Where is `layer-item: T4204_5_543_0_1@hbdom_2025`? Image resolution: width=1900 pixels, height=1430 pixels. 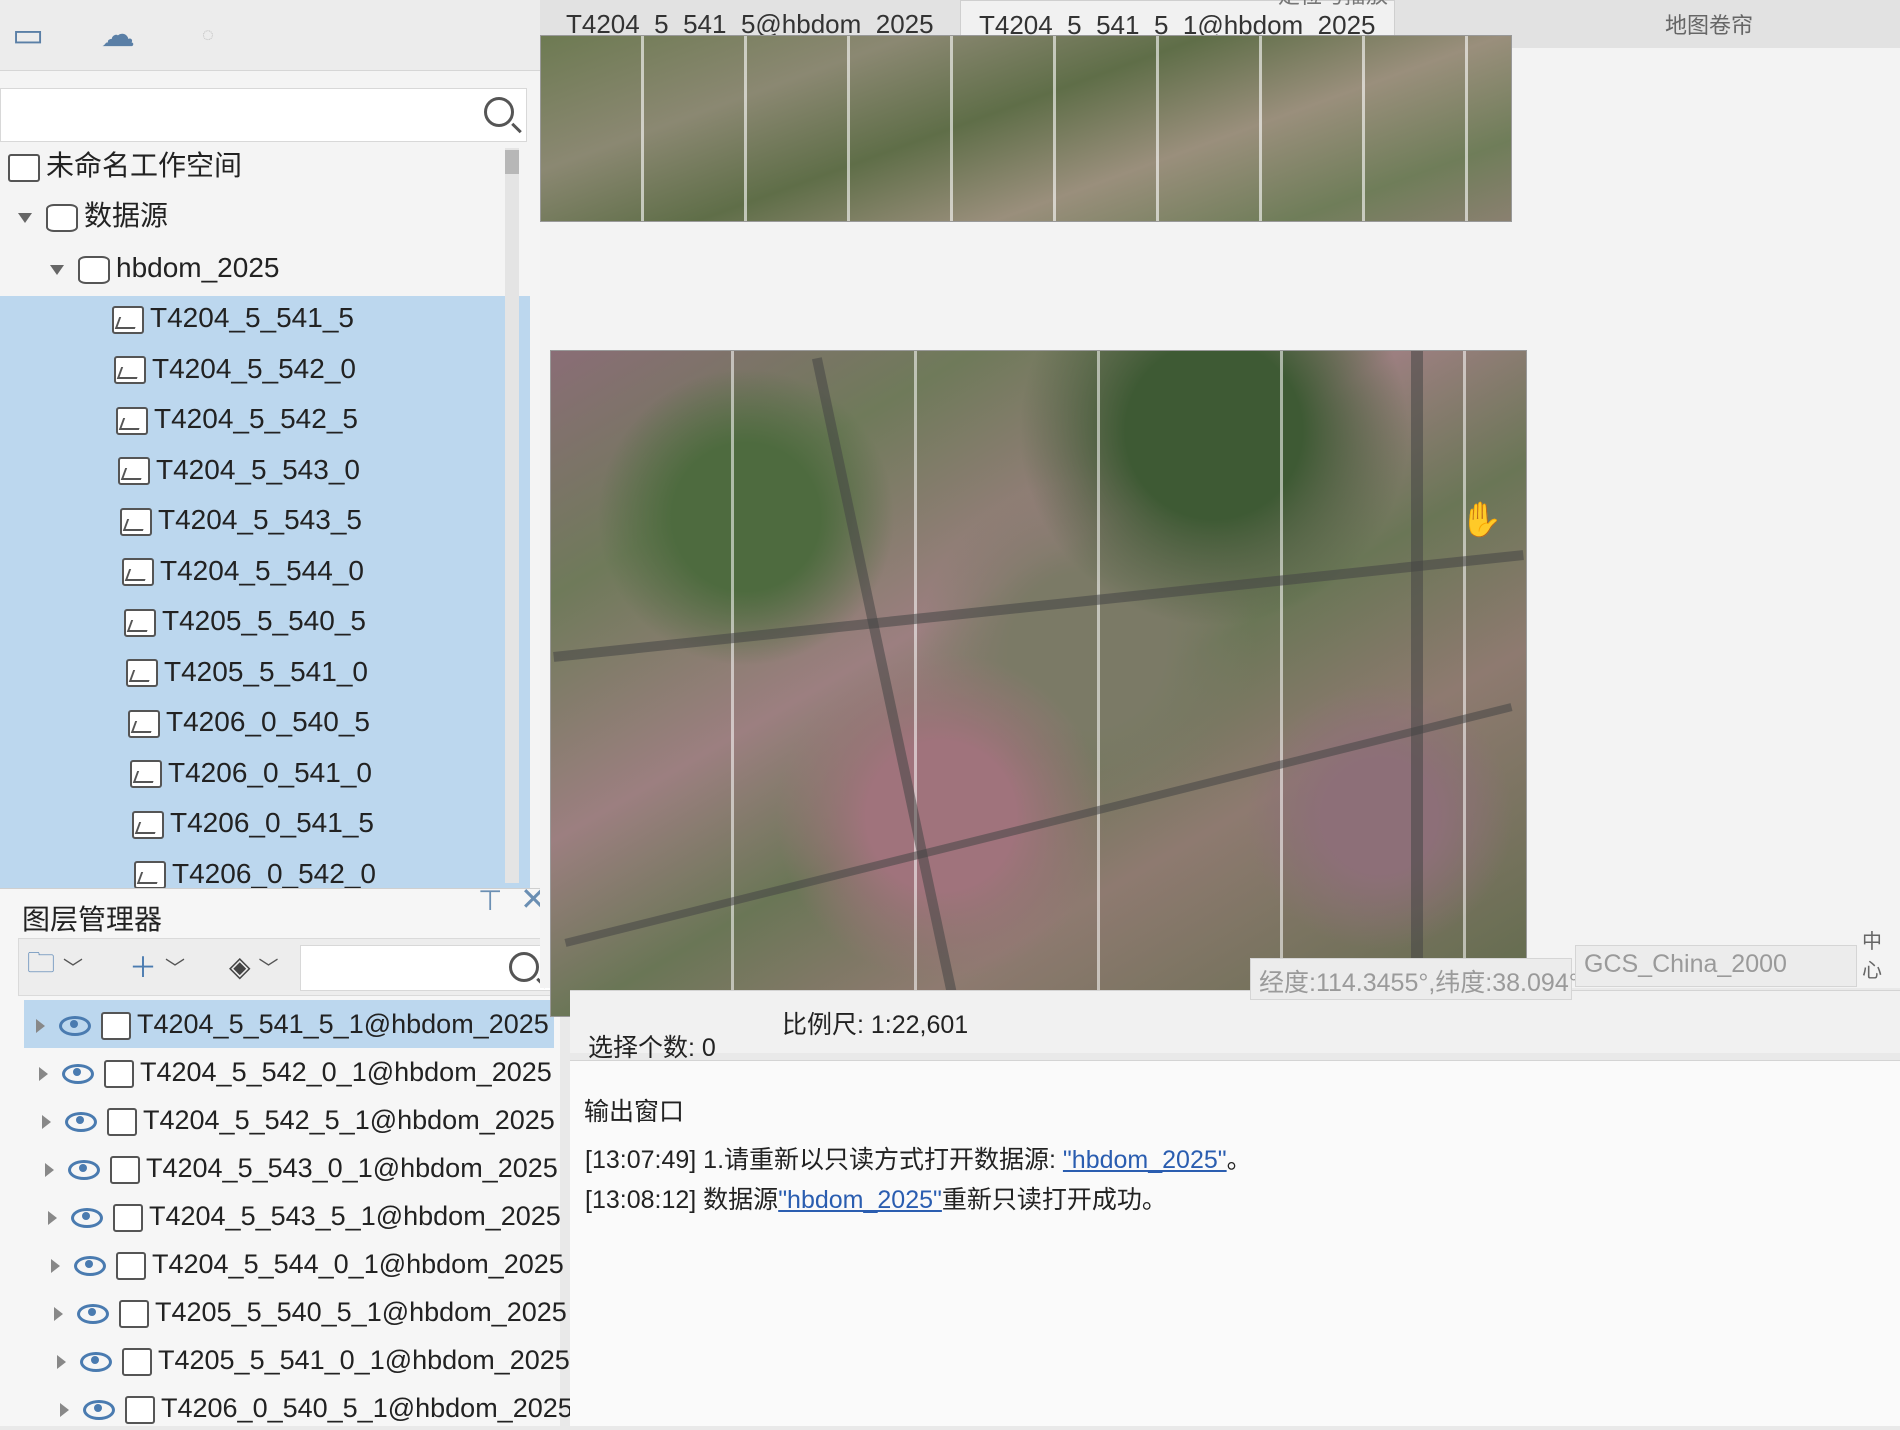 layer-item: T4204_5_543_0_1@hbdom_2025 is located at coordinates (301, 1168).